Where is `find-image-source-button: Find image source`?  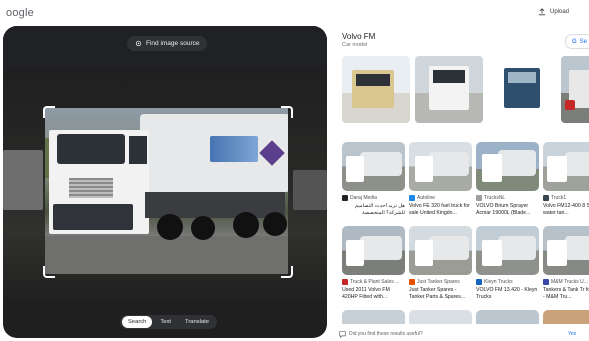 find-image-source-button: Find image source is located at coordinates (167, 43).